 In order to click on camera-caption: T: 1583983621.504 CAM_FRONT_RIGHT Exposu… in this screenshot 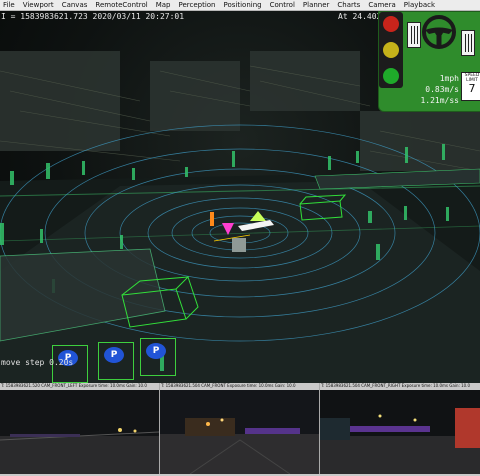, I will do `click(396, 385)`.